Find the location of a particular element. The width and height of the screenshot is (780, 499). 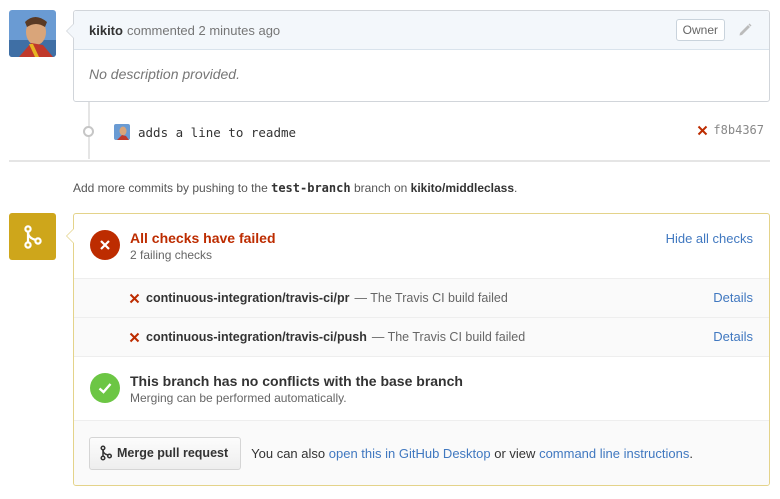

author-avatar is located at coordinates (32, 33).